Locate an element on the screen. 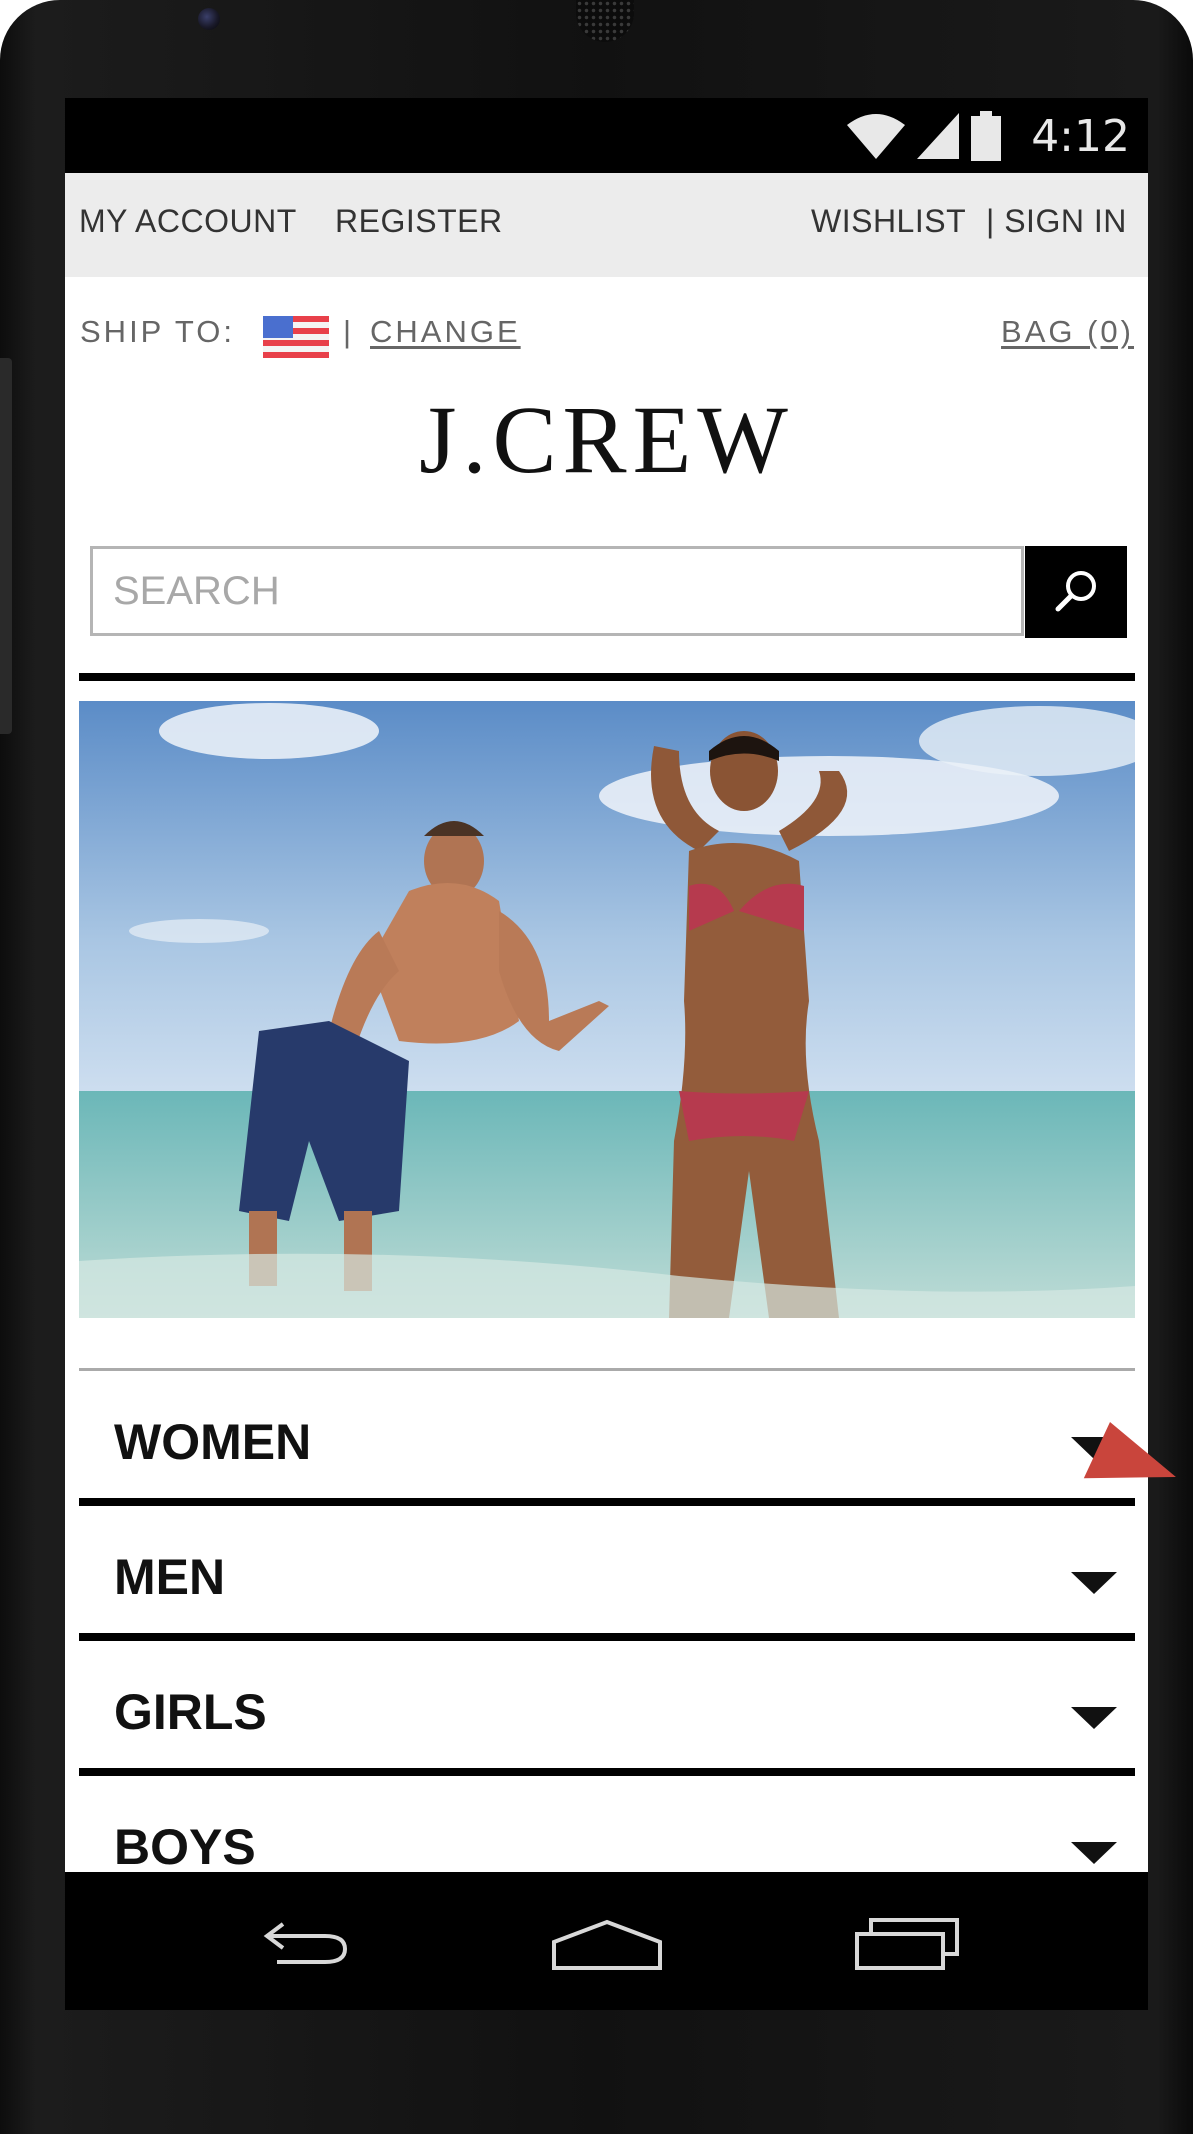  search-button is located at coordinates (1076, 592).